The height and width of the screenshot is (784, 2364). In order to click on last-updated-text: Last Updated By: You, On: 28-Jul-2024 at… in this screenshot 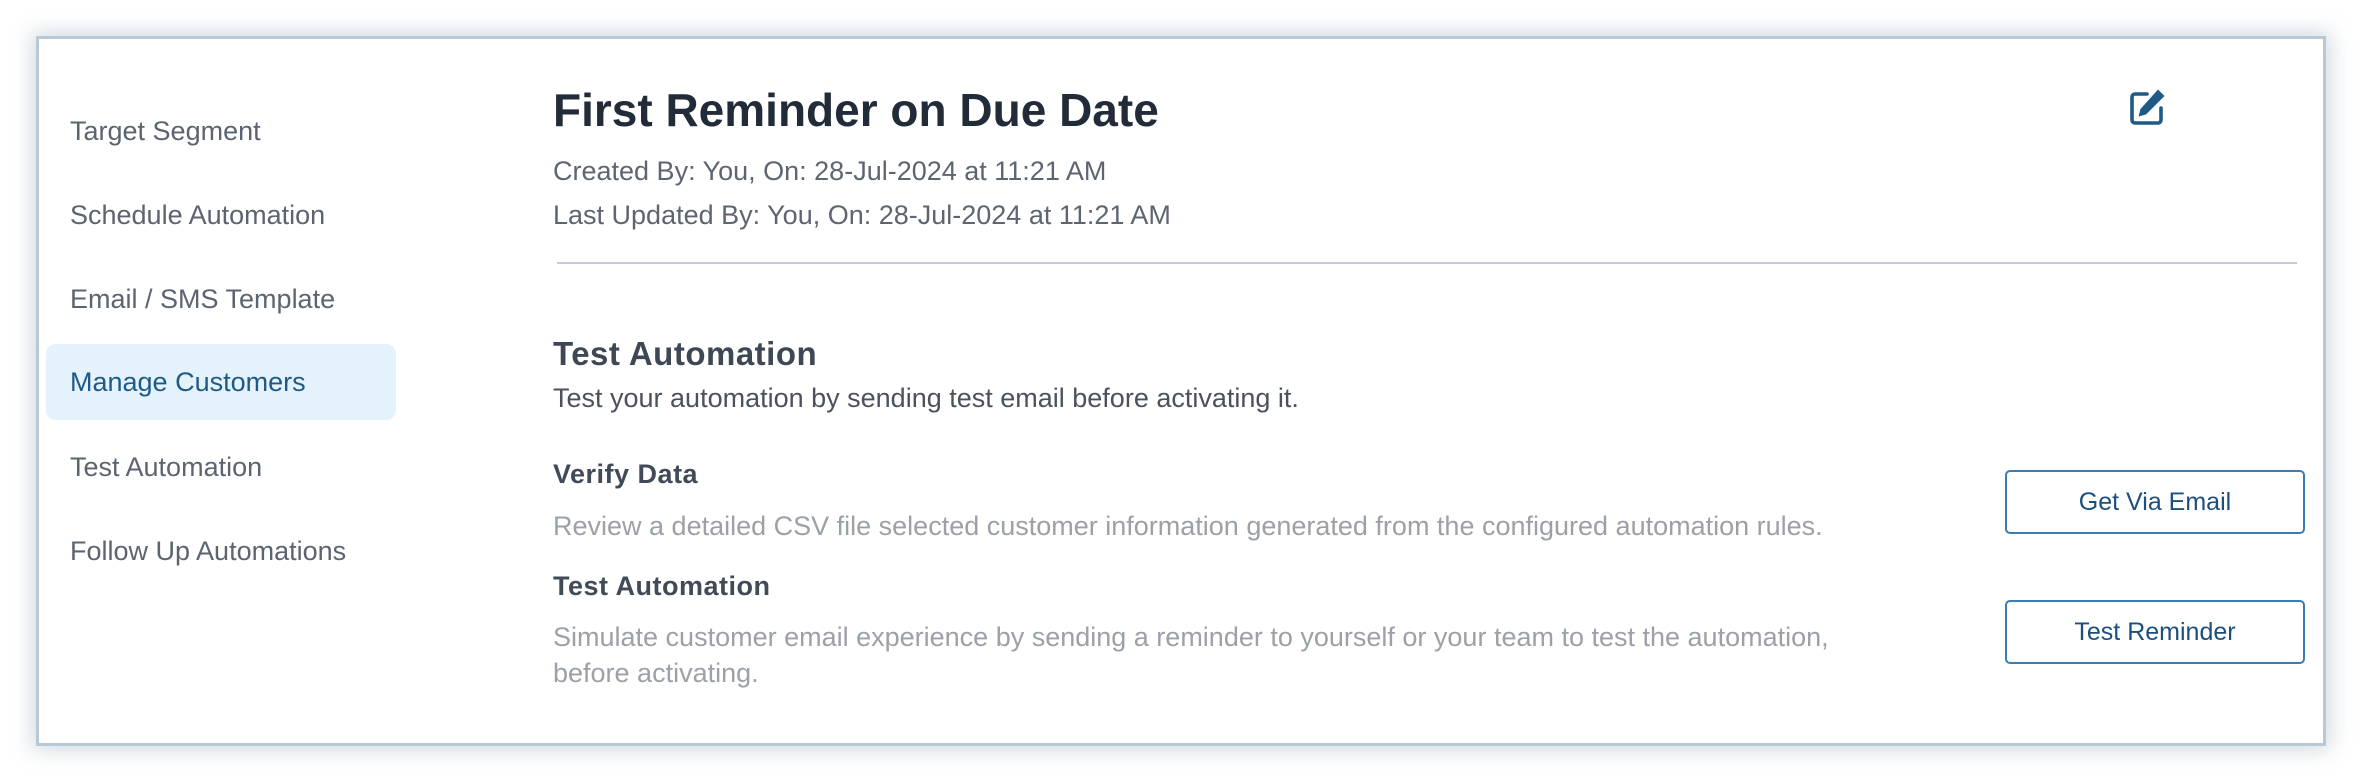, I will do `click(862, 215)`.